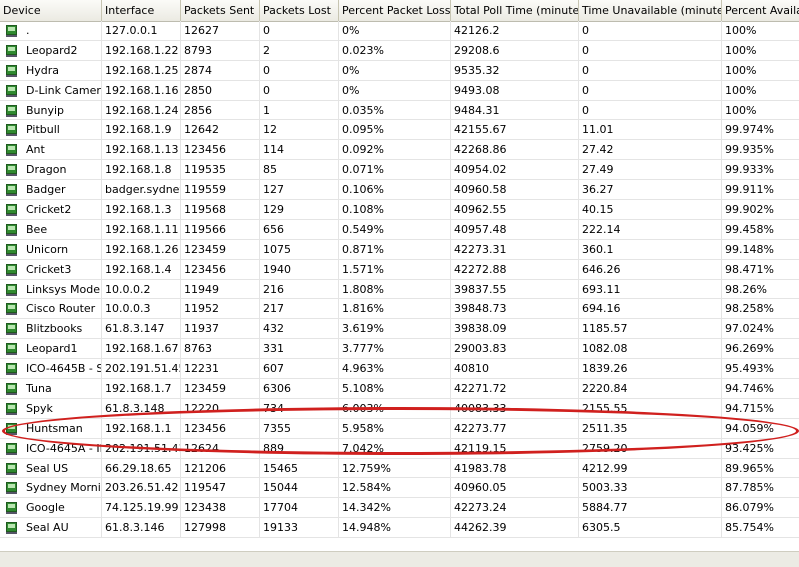 The width and height of the screenshot is (799, 567). I want to click on cell-loss: 0.549%, so click(395, 229).